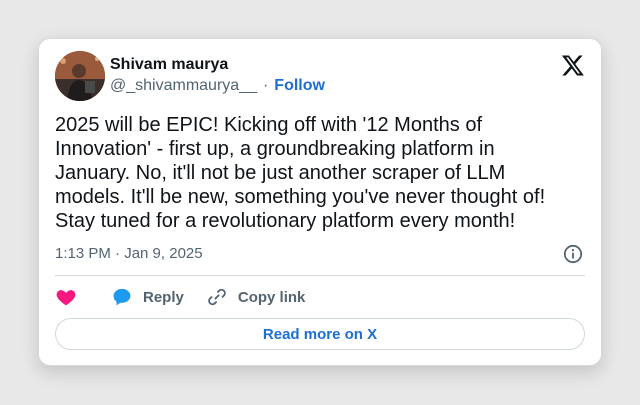 Image resolution: width=640 pixels, height=405 pixels. Describe the element at coordinates (80, 76) in the screenshot. I see `avatar` at that location.